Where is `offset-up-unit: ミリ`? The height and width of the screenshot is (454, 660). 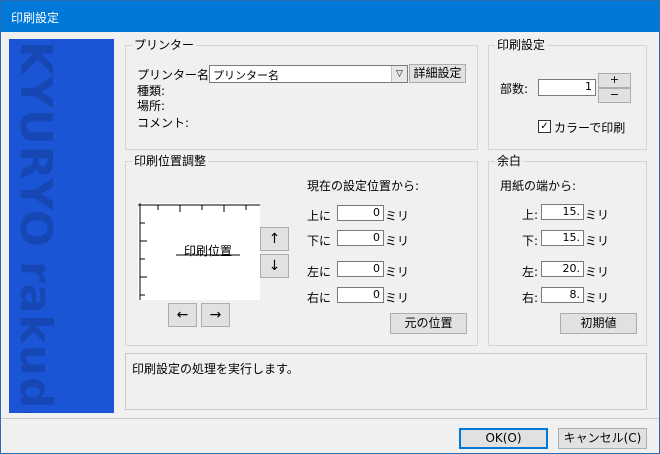 offset-up-unit: ミリ is located at coordinates (397, 216).